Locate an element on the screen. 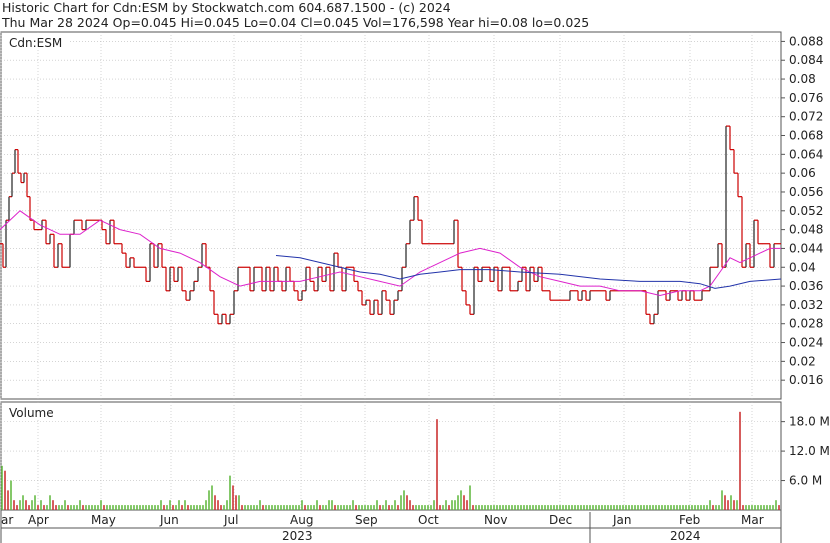 Image resolution: width=830 pixels, height=543 pixels. year-label: 2024 is located at coordinates (685, 536).